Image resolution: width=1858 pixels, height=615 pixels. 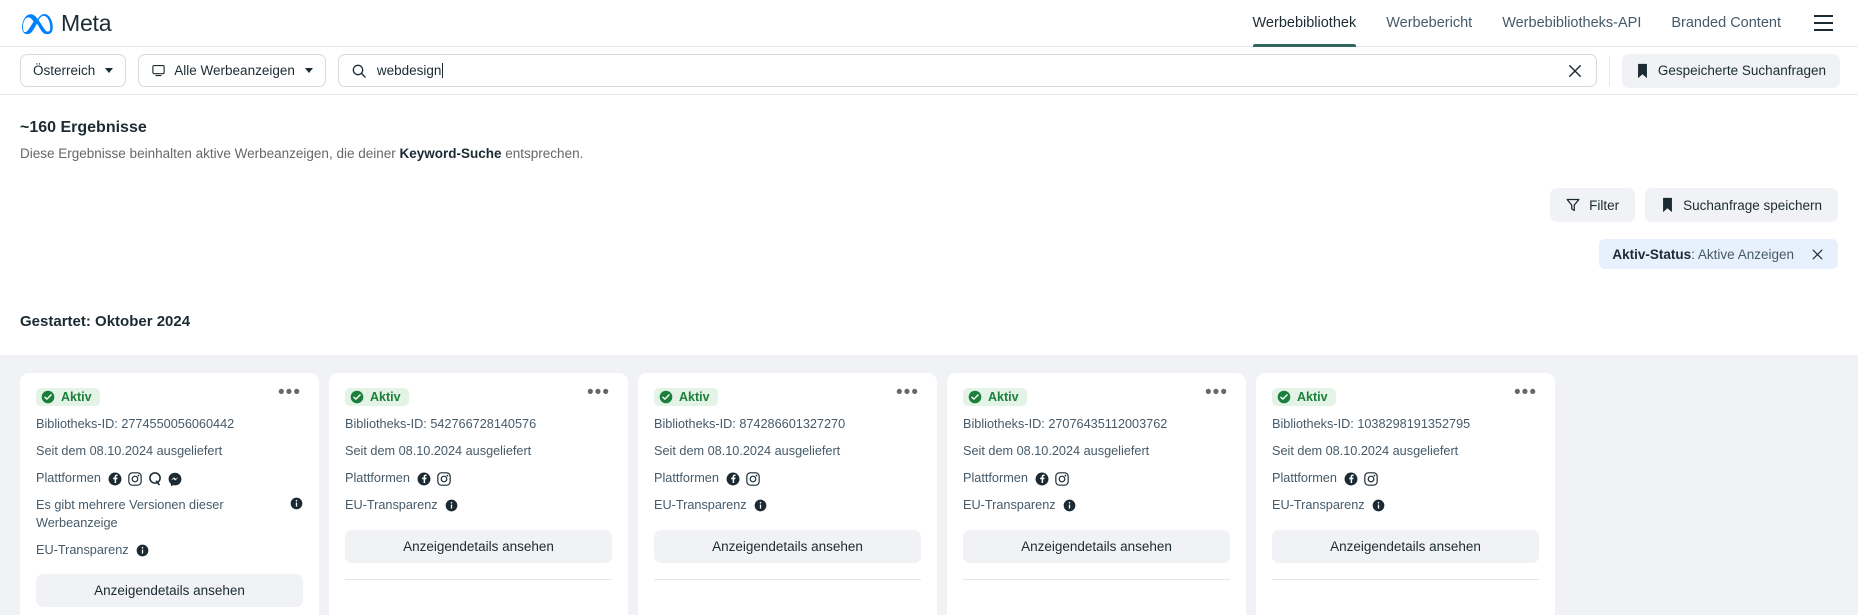 I want to click on meta-logo-icon, so click(x=37, y=24).